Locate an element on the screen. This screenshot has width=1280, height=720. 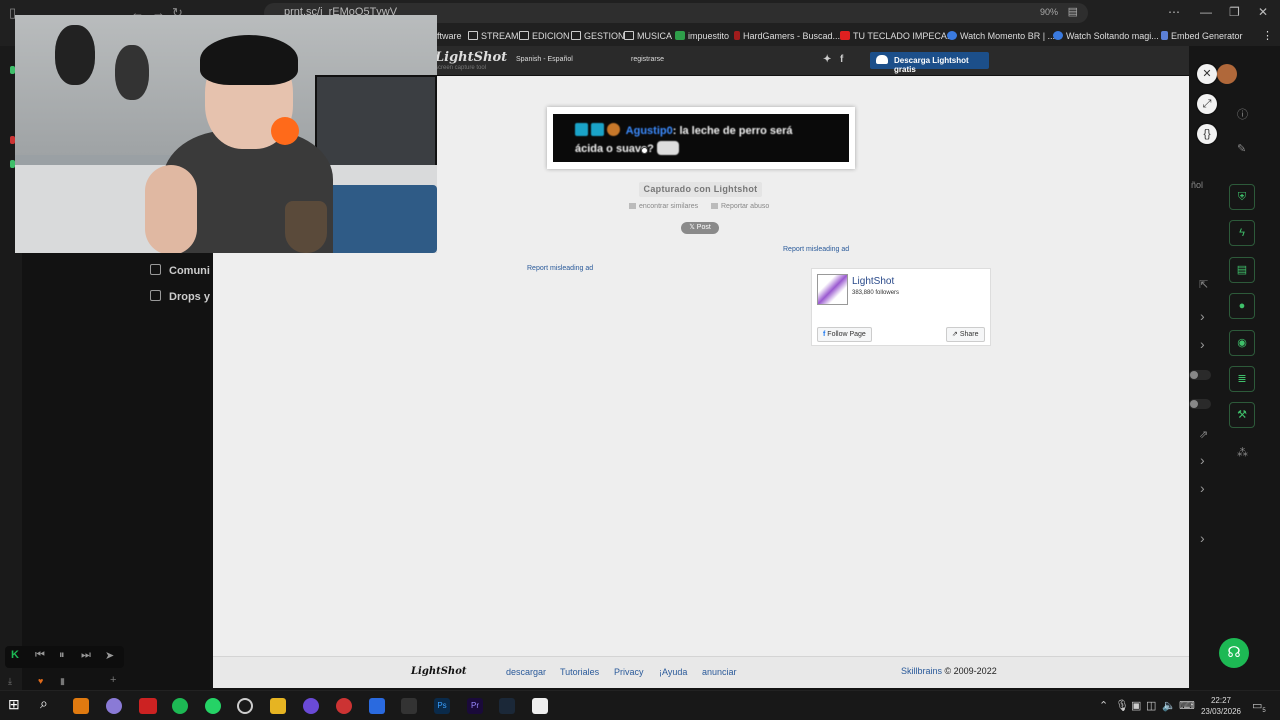
epic-games-icon is located at coordinates (540, 706).